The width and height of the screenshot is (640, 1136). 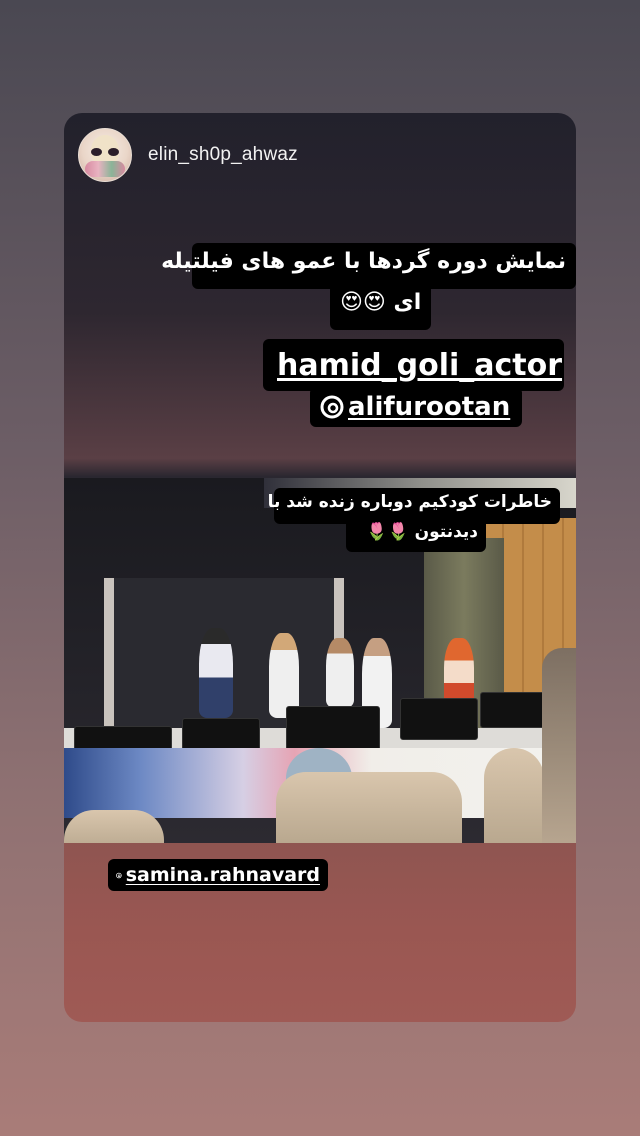 I want to click on bottom-mention-sticker: samina.rahnavard, so click(x=218, y=875).